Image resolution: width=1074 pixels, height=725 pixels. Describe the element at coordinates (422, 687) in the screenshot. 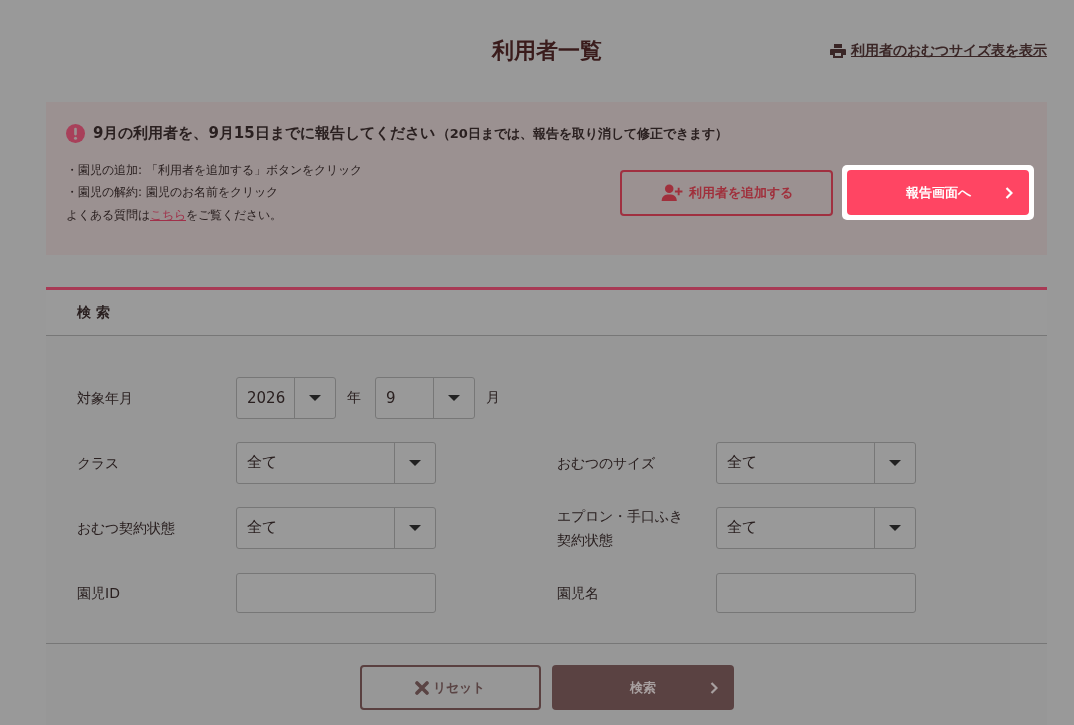

I see `close-icon` at that location.